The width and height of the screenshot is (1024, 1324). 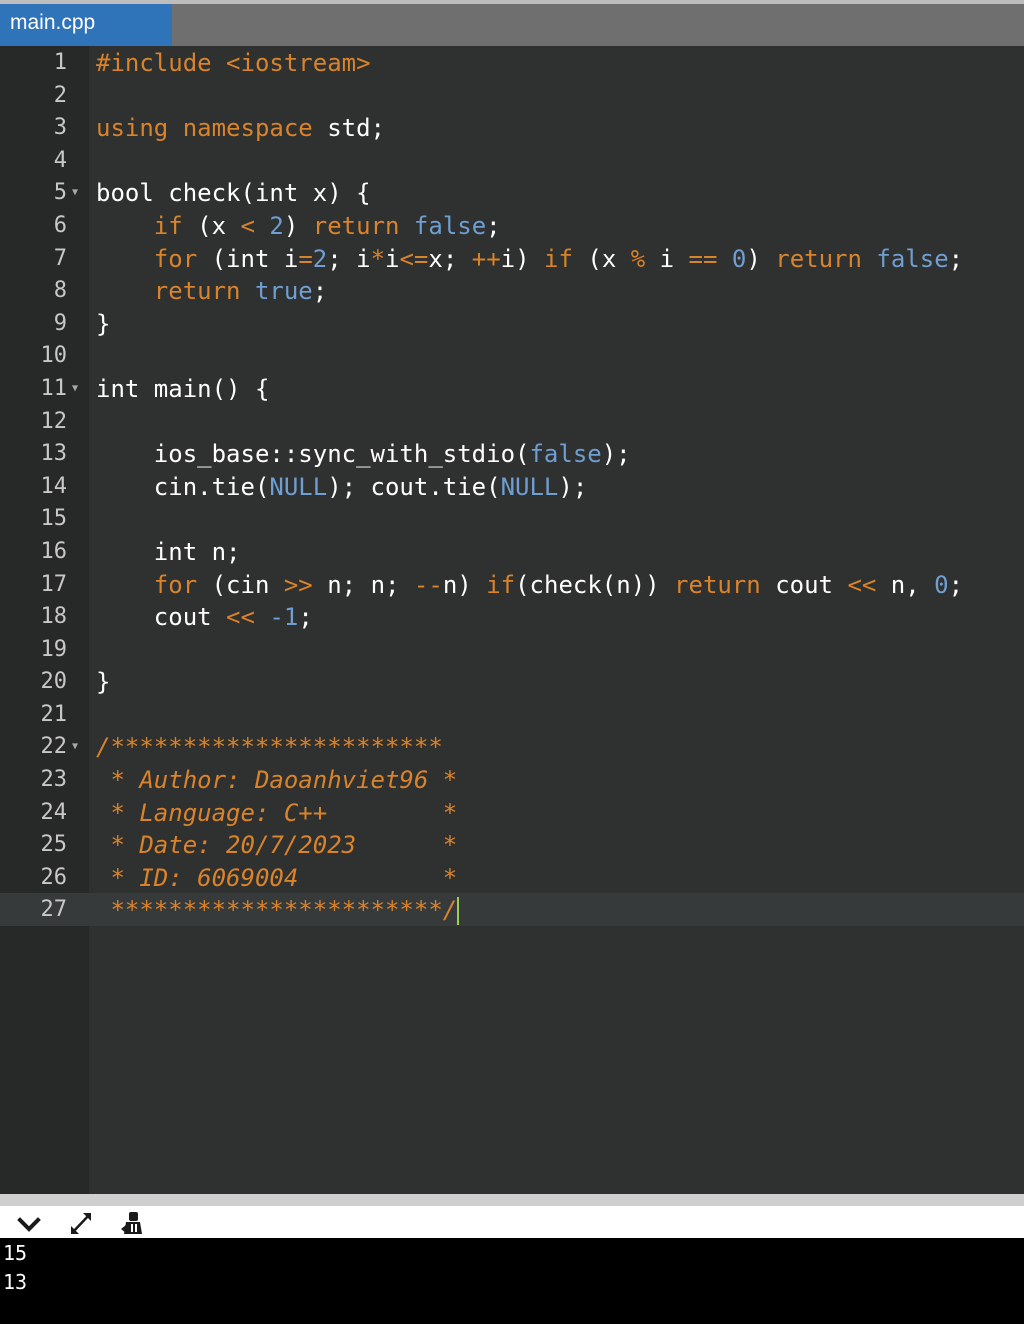 I want to click on operator: %, so click(x=638, y=258).